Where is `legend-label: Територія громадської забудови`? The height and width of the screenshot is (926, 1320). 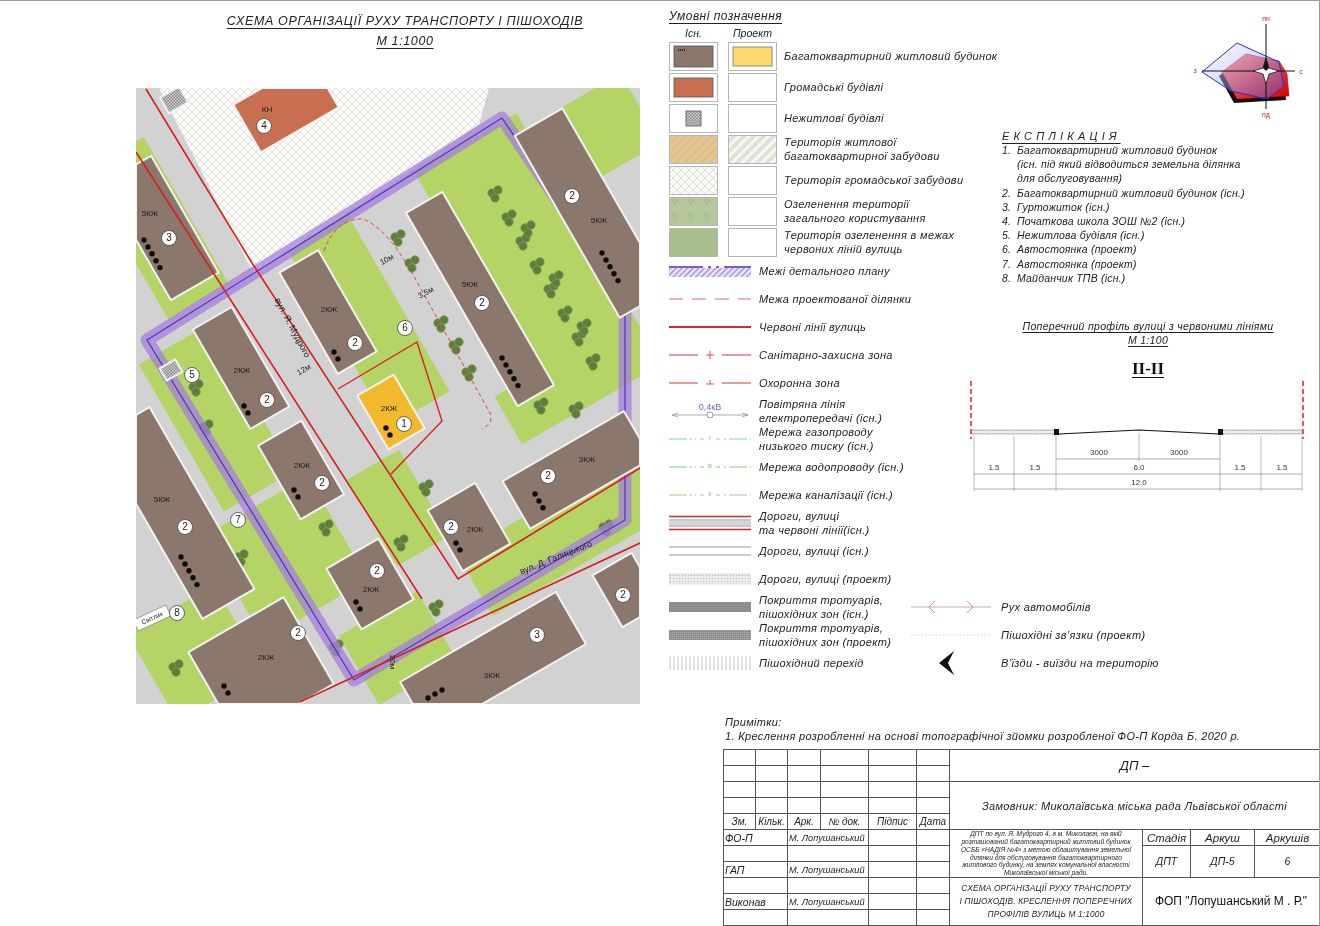 legend-label: Територія громадської забудови is located at coordinates (874, 180).